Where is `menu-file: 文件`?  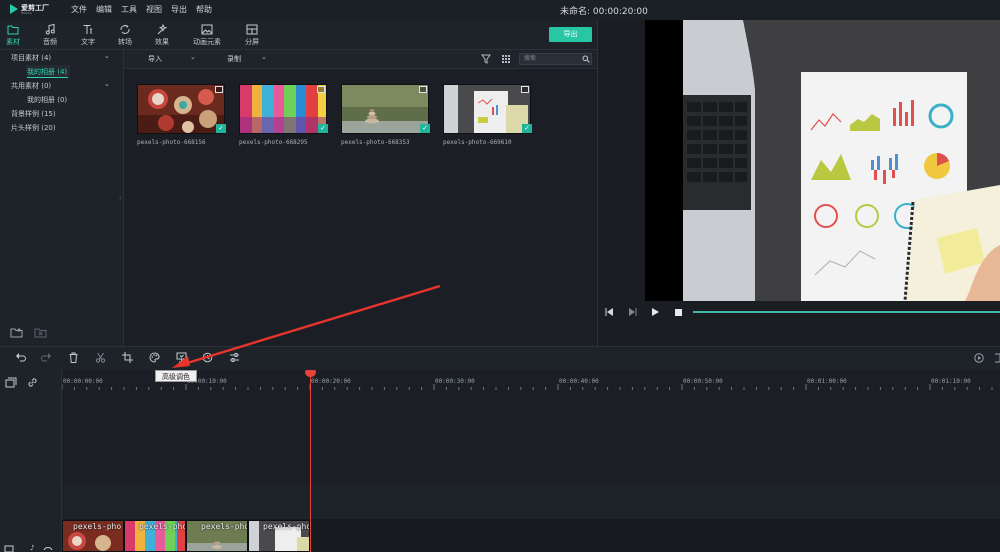
menu-file: 文件 is located at coordinates (79, 9).